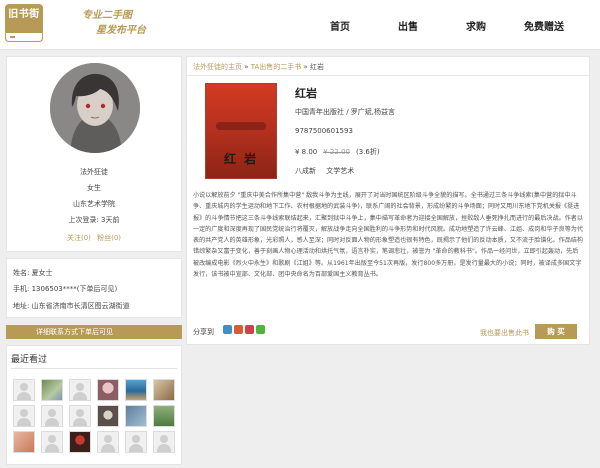  What do you see at coordinates (29, 360) in the screenshot?
I see `recently-viewed-title: 最近看过` at bounding box center [29, 360].